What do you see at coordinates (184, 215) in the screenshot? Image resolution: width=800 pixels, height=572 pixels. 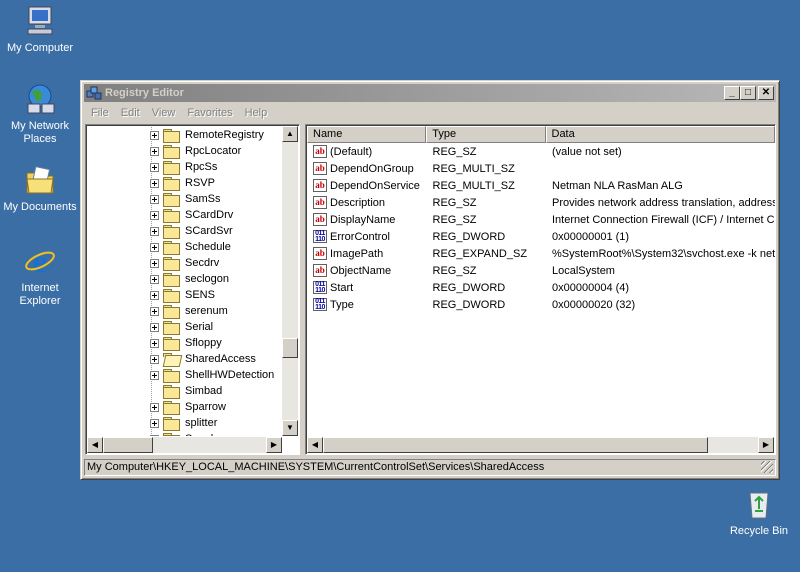 I see `tree-item: SCardDrv` at bounding box center [184, 215].